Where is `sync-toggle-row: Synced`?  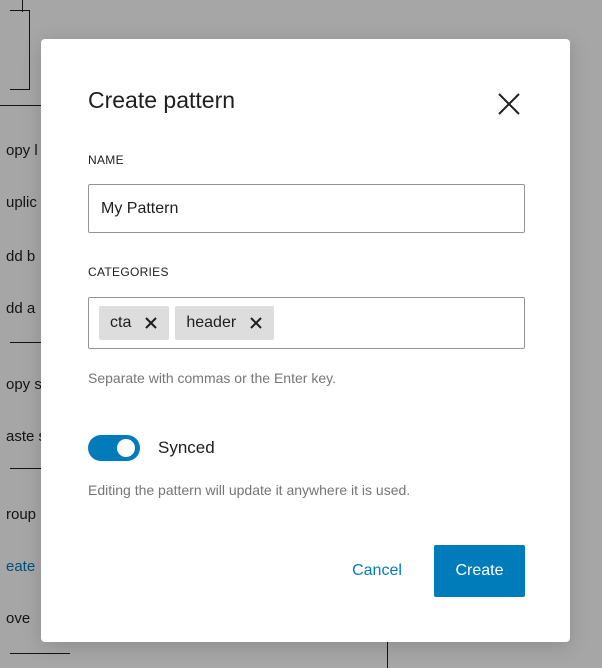
sync-toggle-row: Synced is located at coordinates (151, 448).